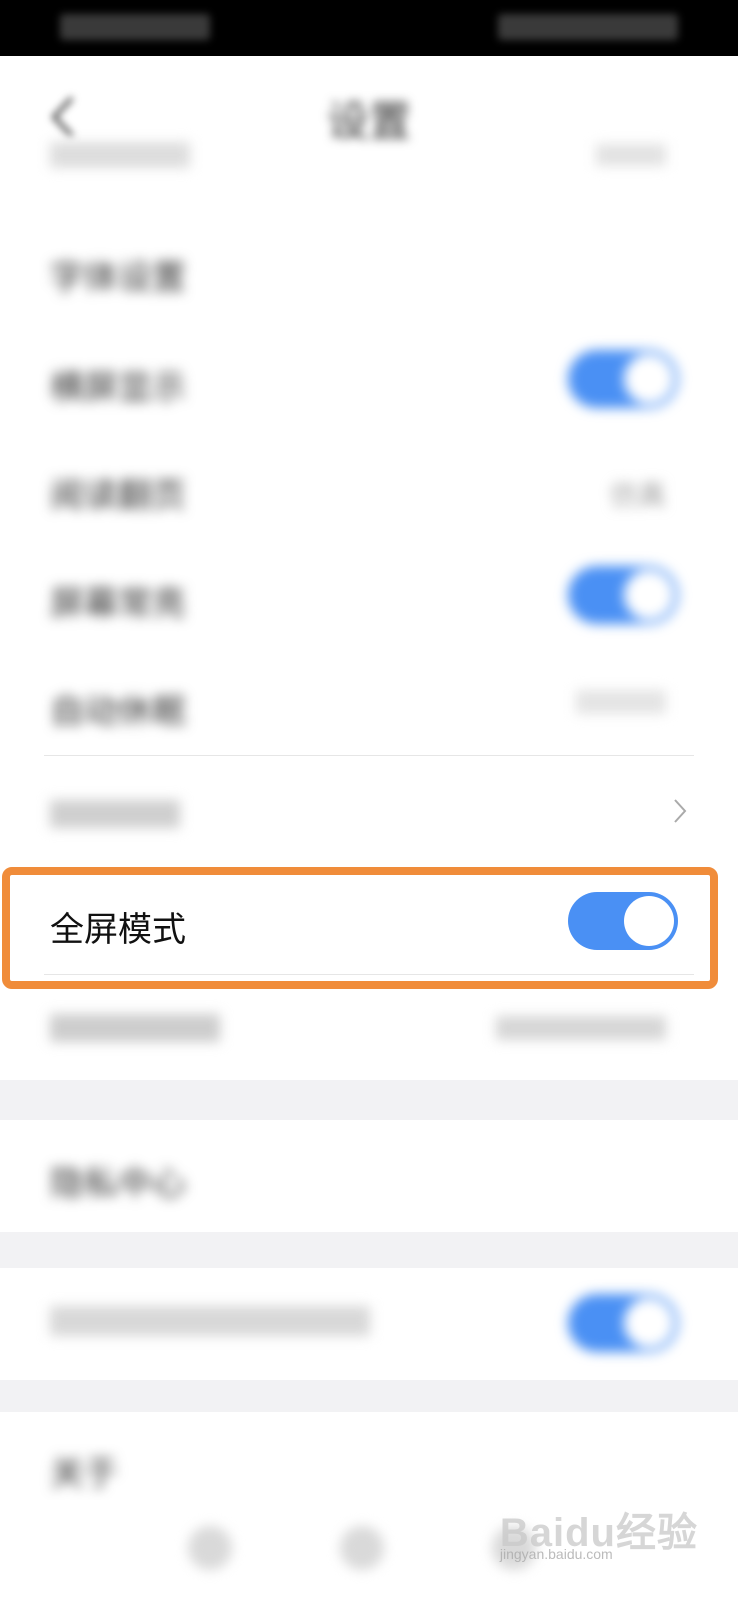  Describe the element at coordinates (118, 712) in the screenshot. I see `settings-row-label: 自动休眠` at that location.